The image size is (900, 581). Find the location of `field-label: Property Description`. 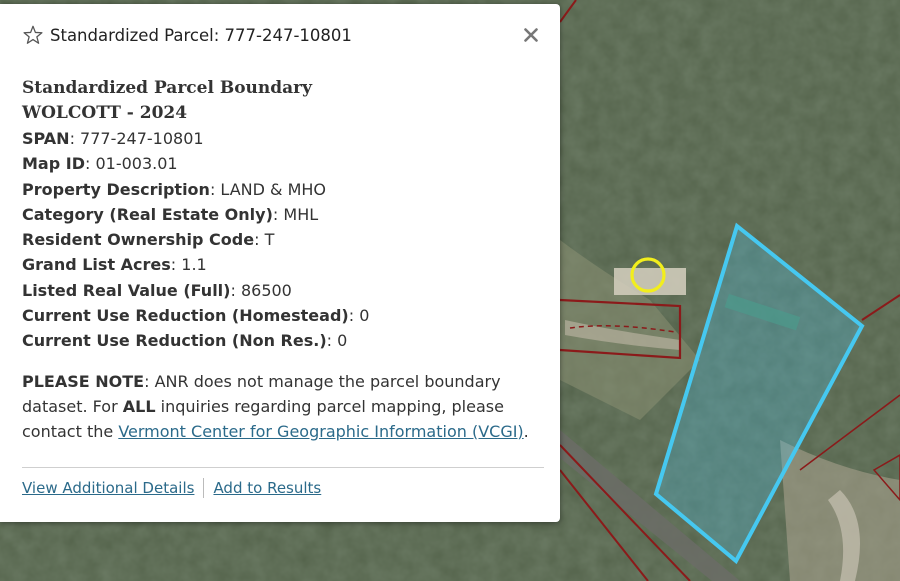

field-label: Property Description is located at coordinates (116, 189).